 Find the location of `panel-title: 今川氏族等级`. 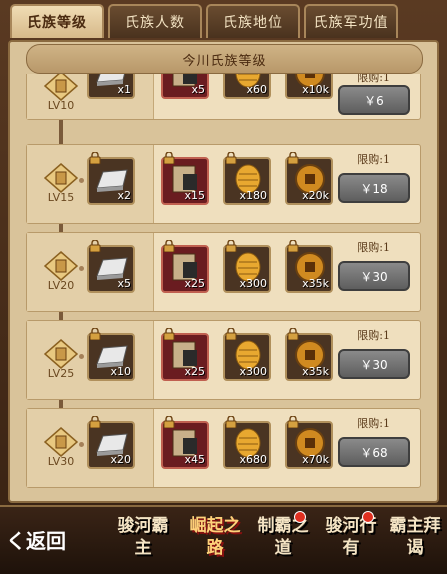

panel-title: 今川氏族等级 is located at coordinates (224, 59).